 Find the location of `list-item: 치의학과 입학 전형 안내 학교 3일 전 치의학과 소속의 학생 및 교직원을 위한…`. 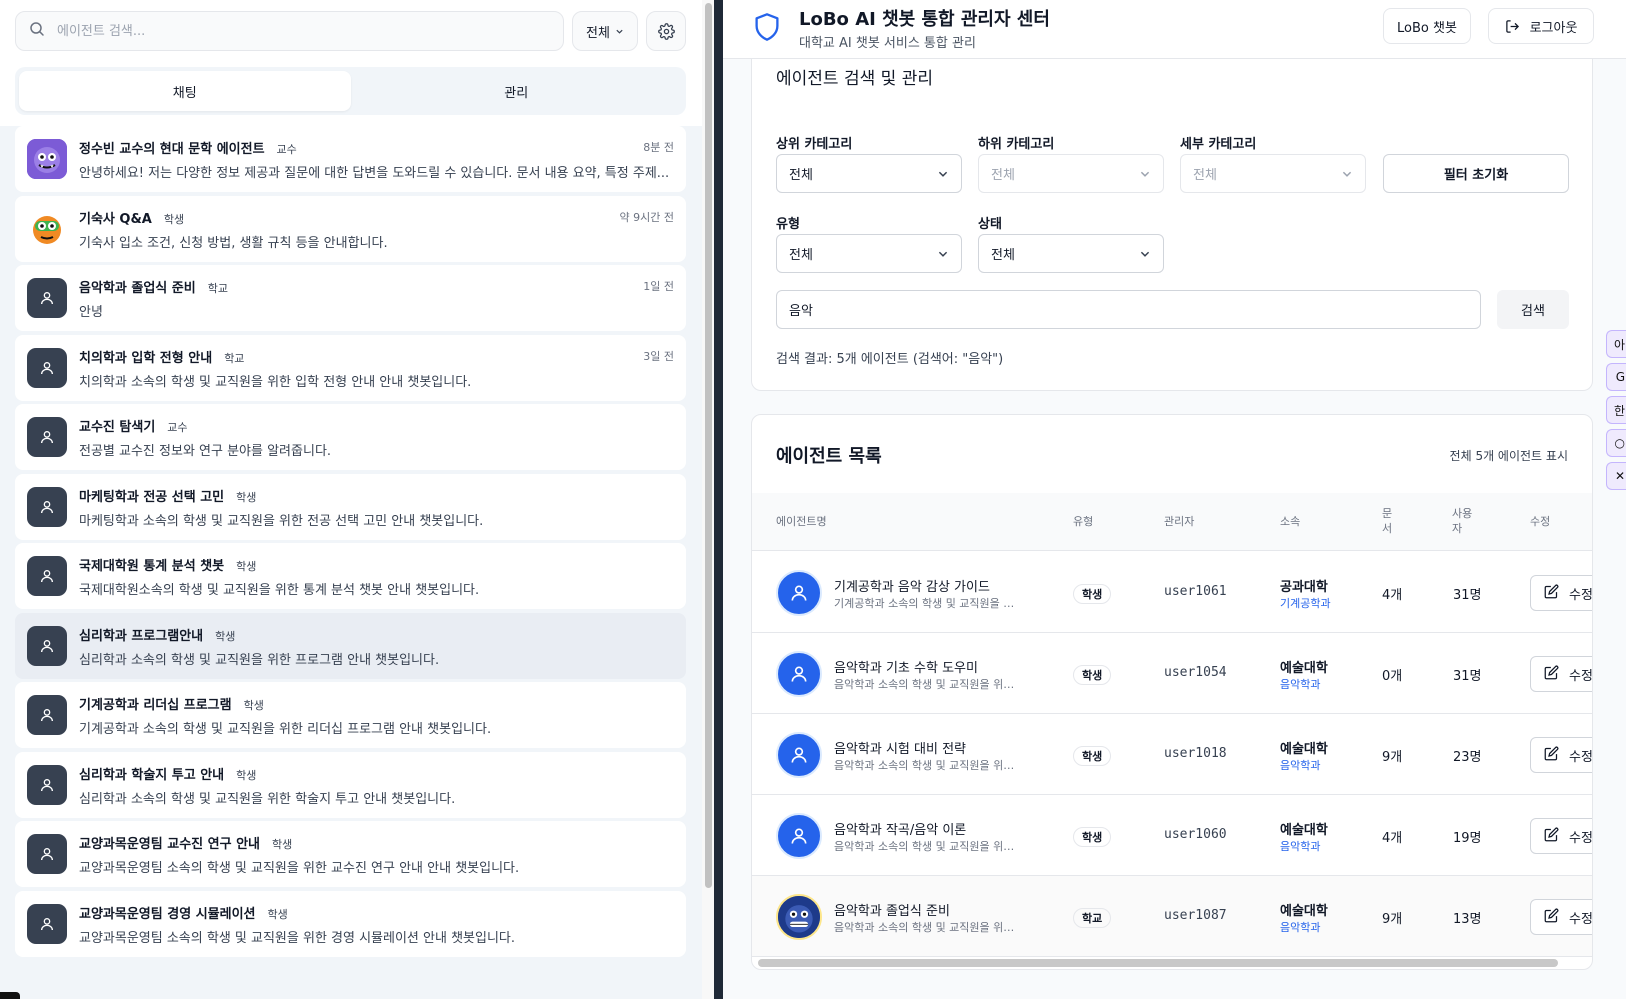

list-item: 치의학과 입학 전형 안내 학교 3일 전 치의학과 소속의 학생 및 교직원을 위한… is located at coordinates (350, 367).